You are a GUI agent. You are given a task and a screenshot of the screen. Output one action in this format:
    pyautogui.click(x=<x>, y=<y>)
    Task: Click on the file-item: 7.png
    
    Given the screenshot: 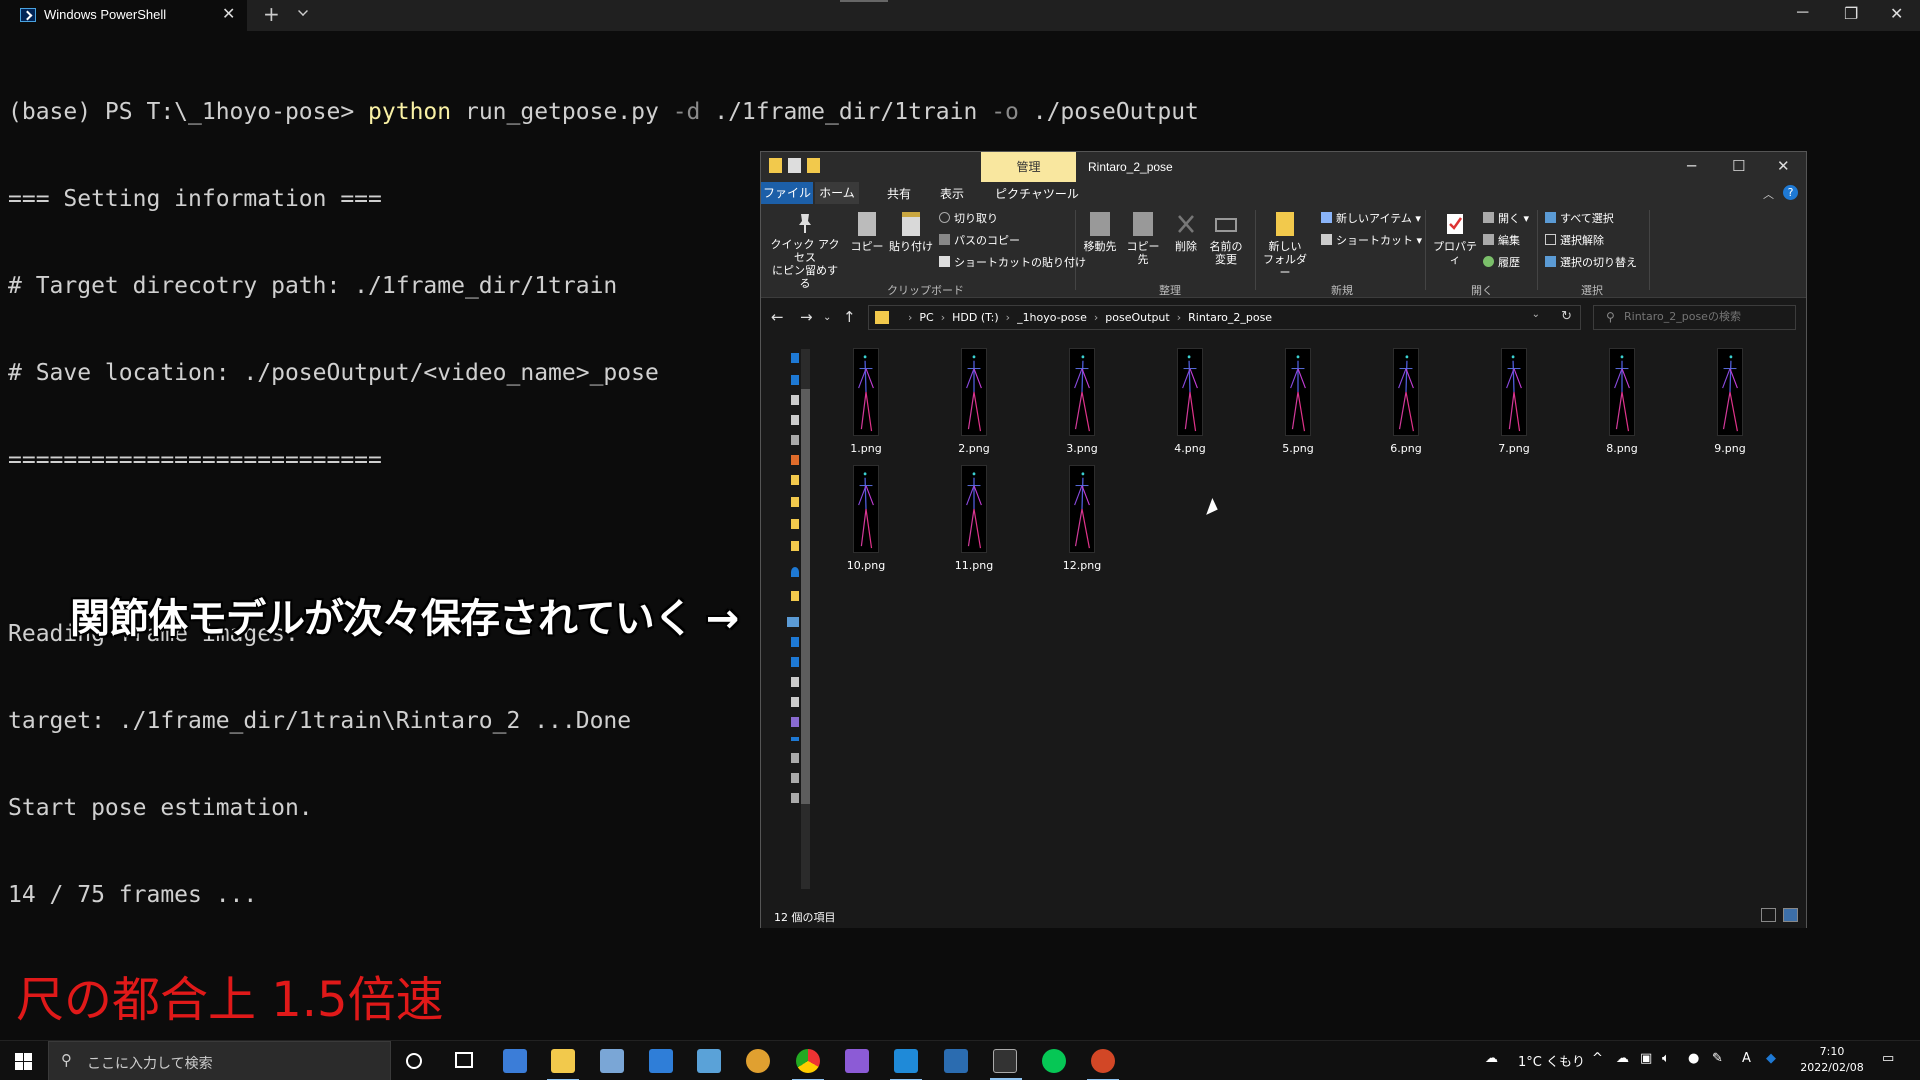 What is the action you would take?
    pyautogui.click(x=1514, y=401)
    